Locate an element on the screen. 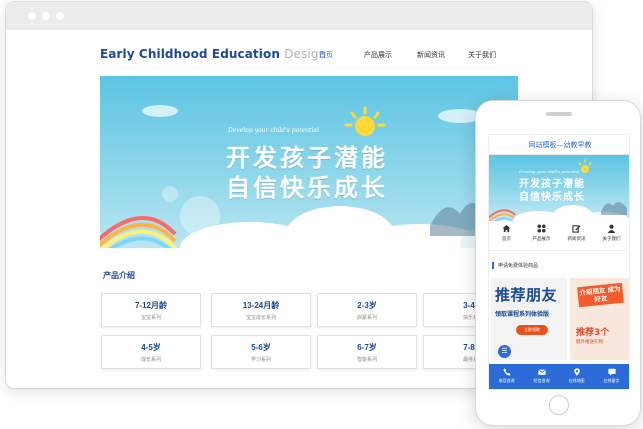 This screenshot has width=643, height=429. footer-call: 电话咨询 is located at coordinates (506, 376).